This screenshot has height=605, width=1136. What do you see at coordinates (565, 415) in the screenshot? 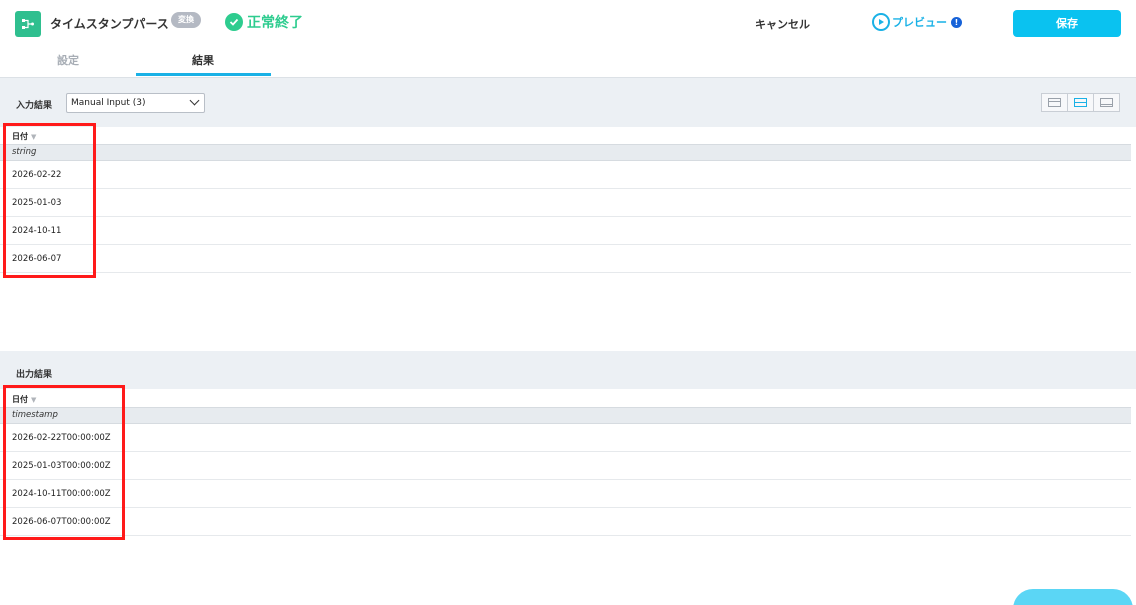
I see `output-column-type: timestamp` at bounding box center [565, 415].